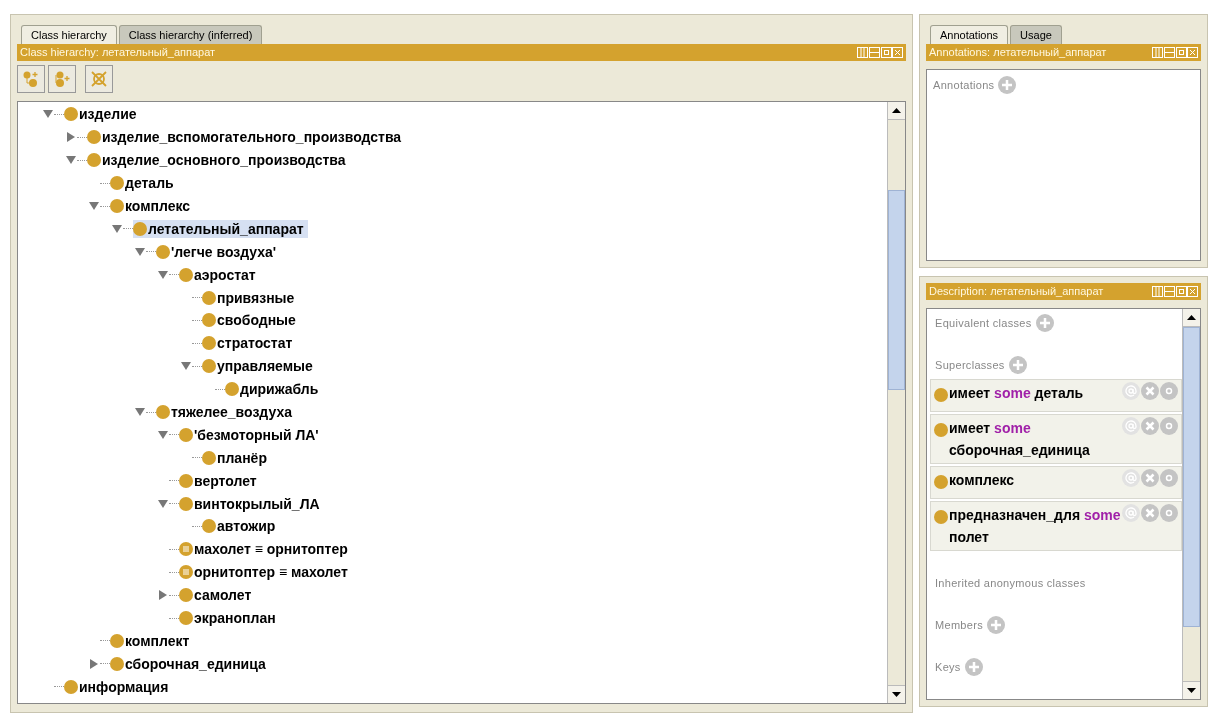  Describe the element at coordinates (190, 34) in the screenshot. I see `tab: Class hierarchy (inferred)` at that location.